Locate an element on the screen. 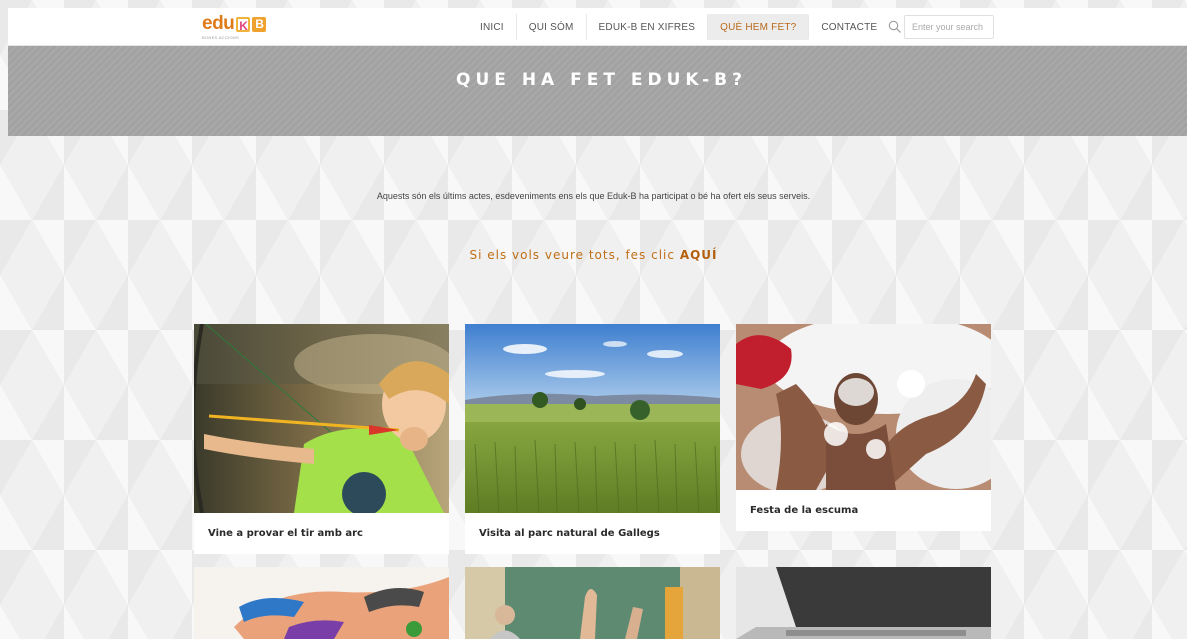 The image size is (1187, 639). nav-item-inici: INICI is located at coordinates (492, 27).